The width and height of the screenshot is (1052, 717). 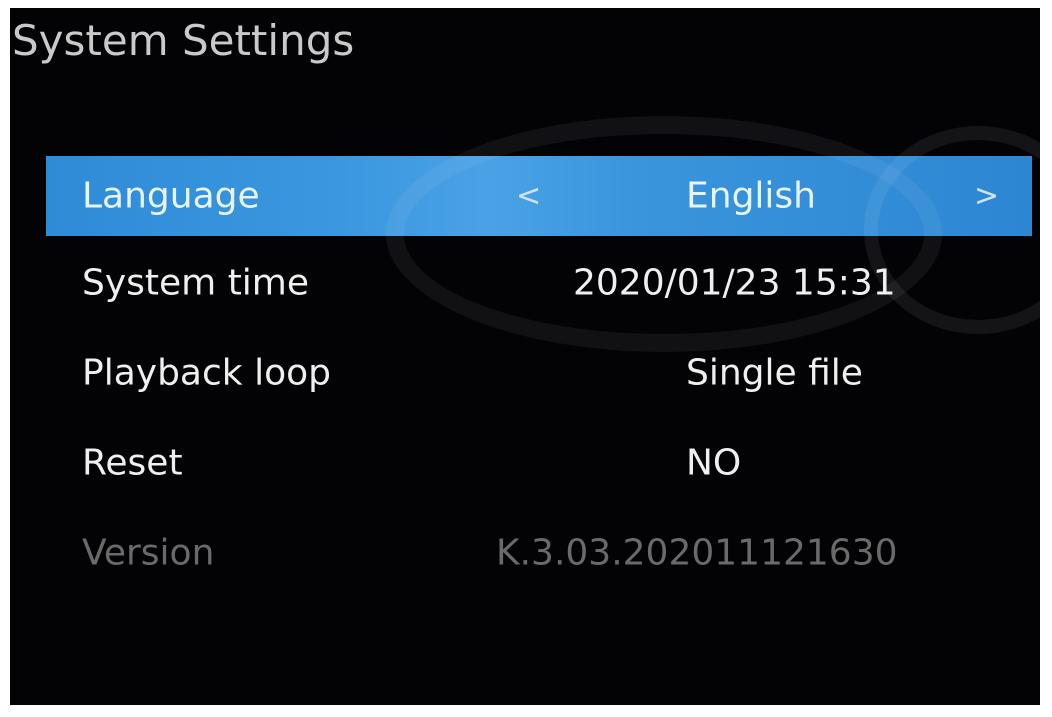 I want to click on menu-item-version: Version K.3.03.202011121630, so click(x=539, y=553).